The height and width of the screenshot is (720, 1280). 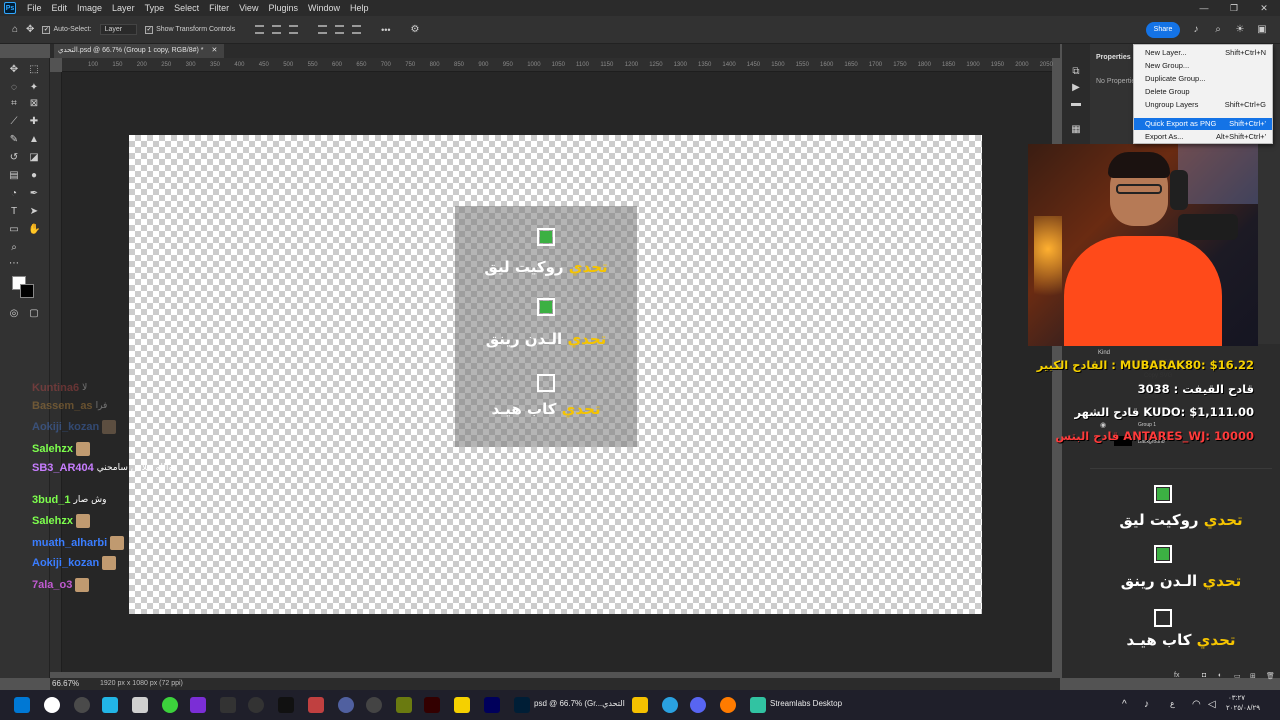 I want to click on blur-tool-icon: ●, so click(x=34, y=176).